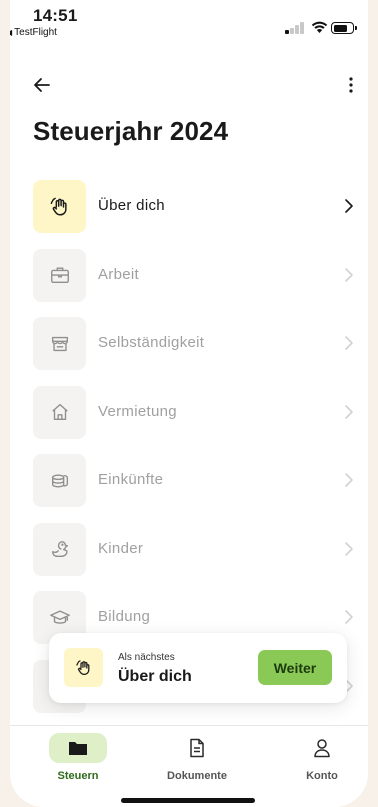 The height and width of the screenshot is (807, 378). I want to click on briefcase-icon, so click(59, 275).